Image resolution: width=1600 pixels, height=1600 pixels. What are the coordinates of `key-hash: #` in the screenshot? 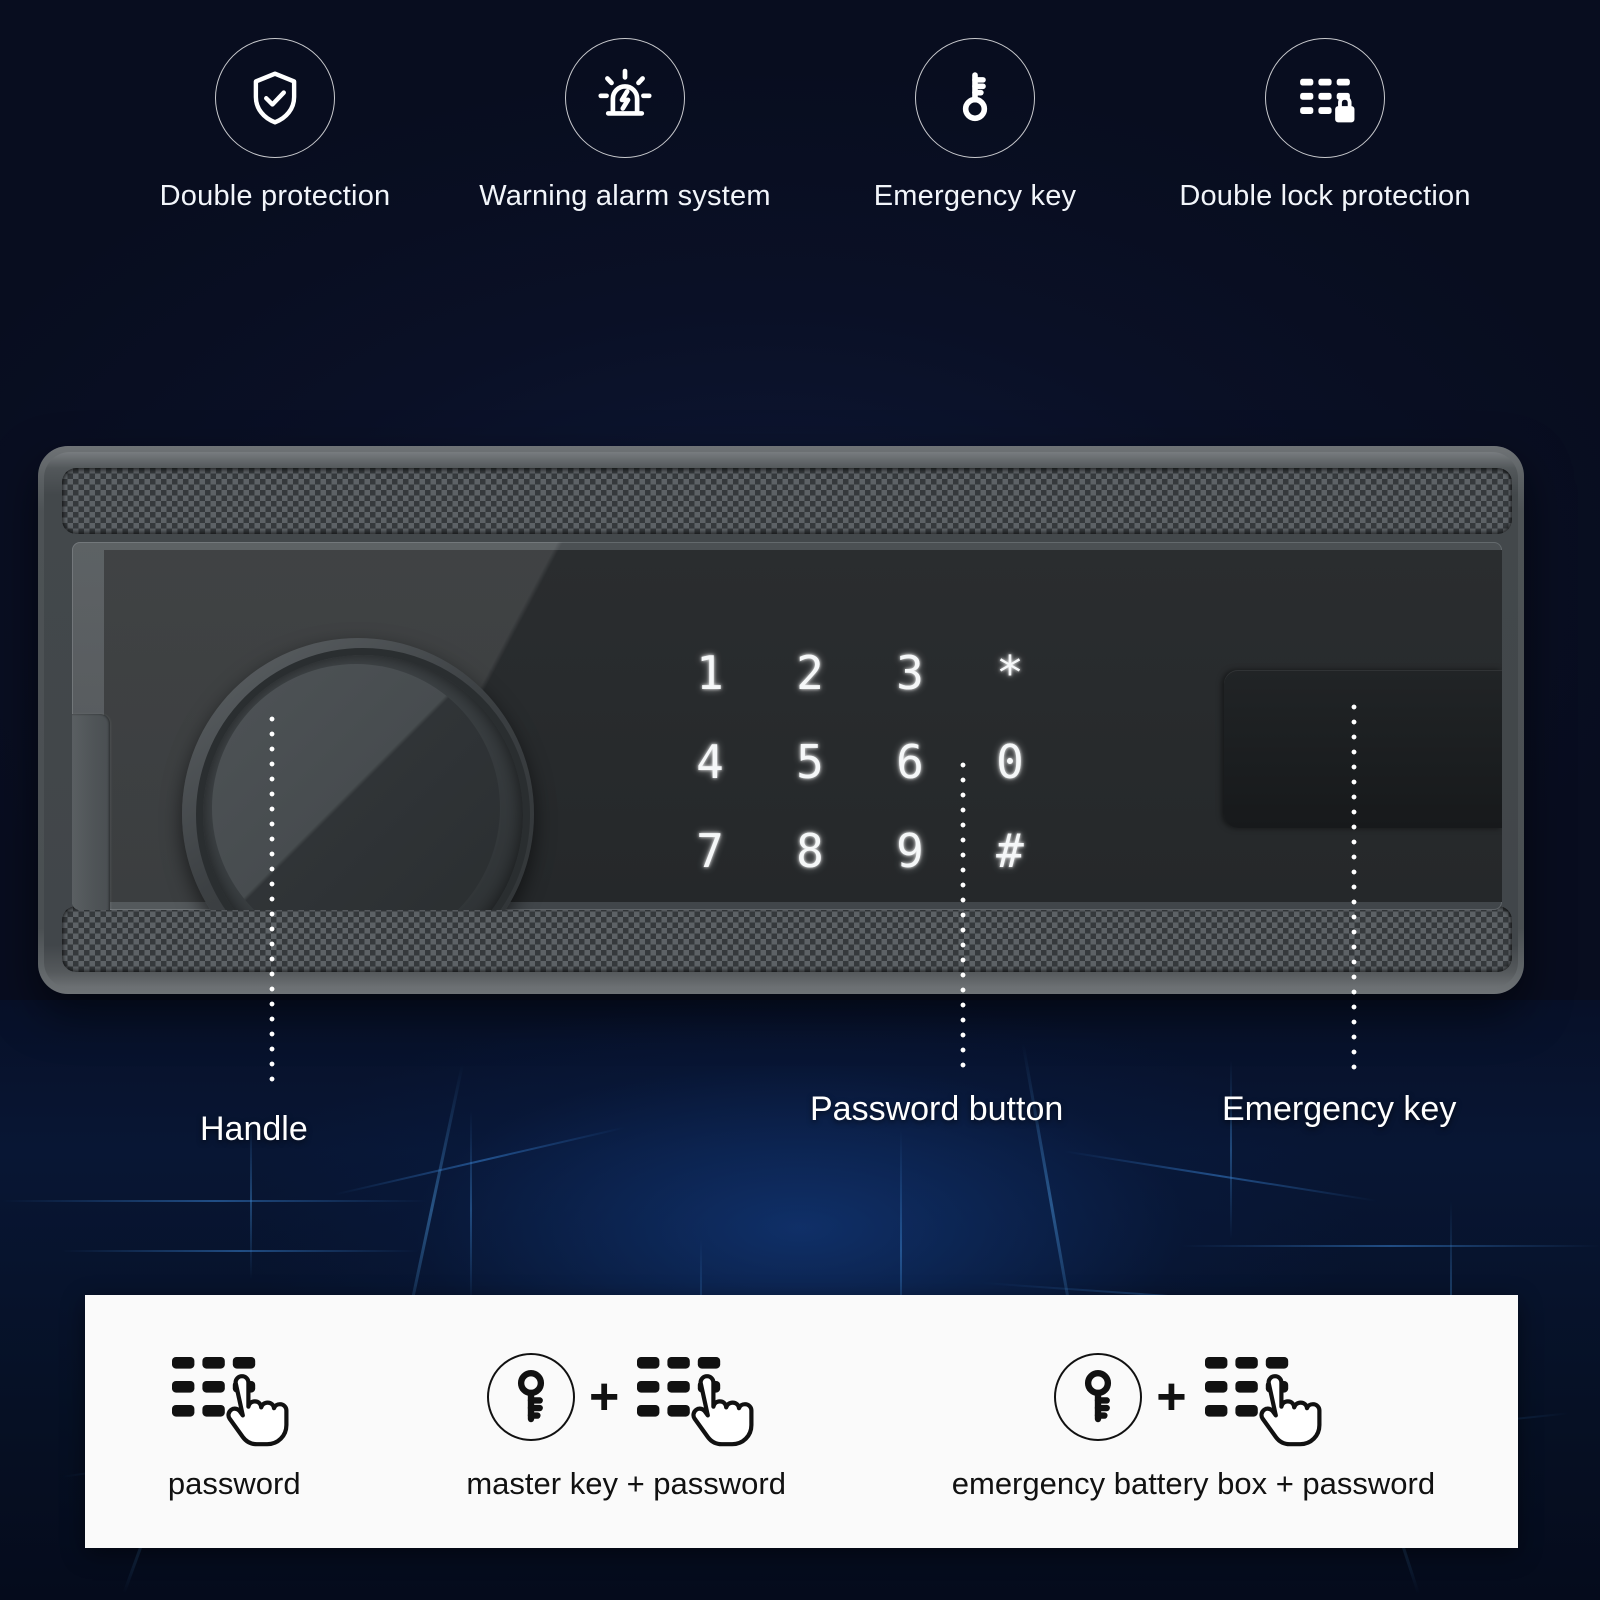 It's located at (1010, 851).